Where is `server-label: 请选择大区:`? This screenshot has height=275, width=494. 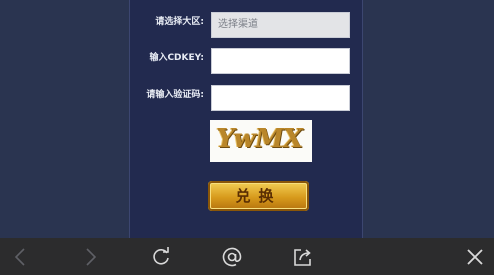 server-label: 请选择大区: is located at coordinates (179, 22).